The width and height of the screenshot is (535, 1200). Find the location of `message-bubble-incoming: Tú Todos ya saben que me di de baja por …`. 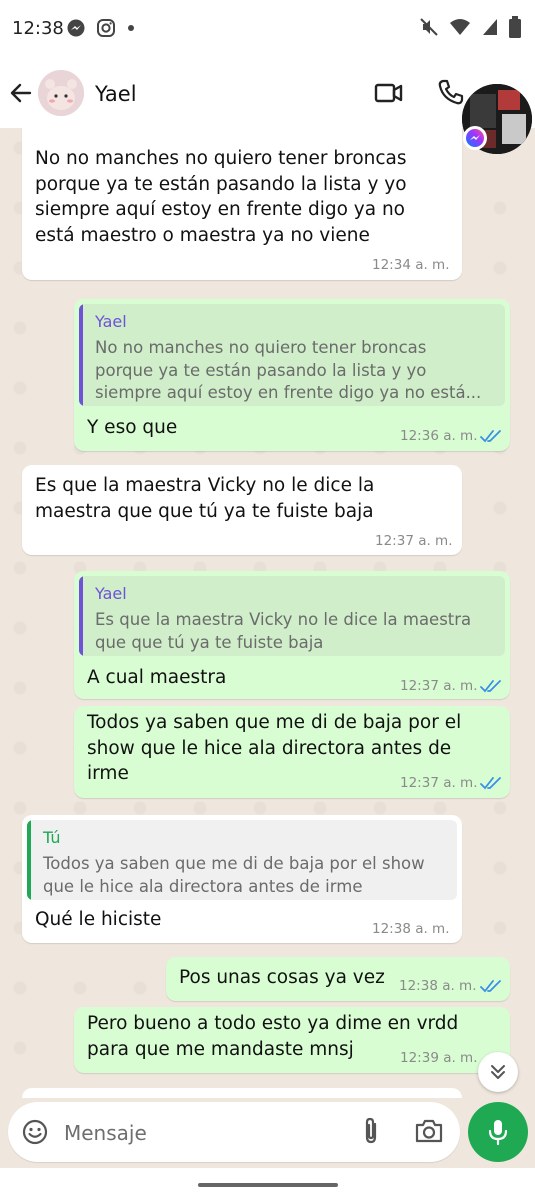

message-bubble-incoming: Tú Todos ya saben que me di de baja por … is located at coordinates (242, 879).